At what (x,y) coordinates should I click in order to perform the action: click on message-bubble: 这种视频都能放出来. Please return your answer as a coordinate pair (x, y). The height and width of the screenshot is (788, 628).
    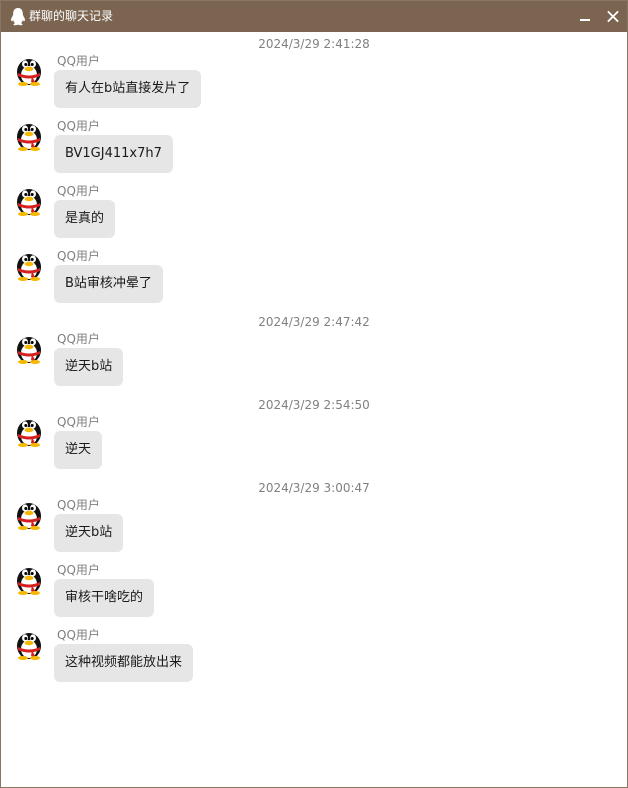
    Looking at the image, I should click on (124, 663).